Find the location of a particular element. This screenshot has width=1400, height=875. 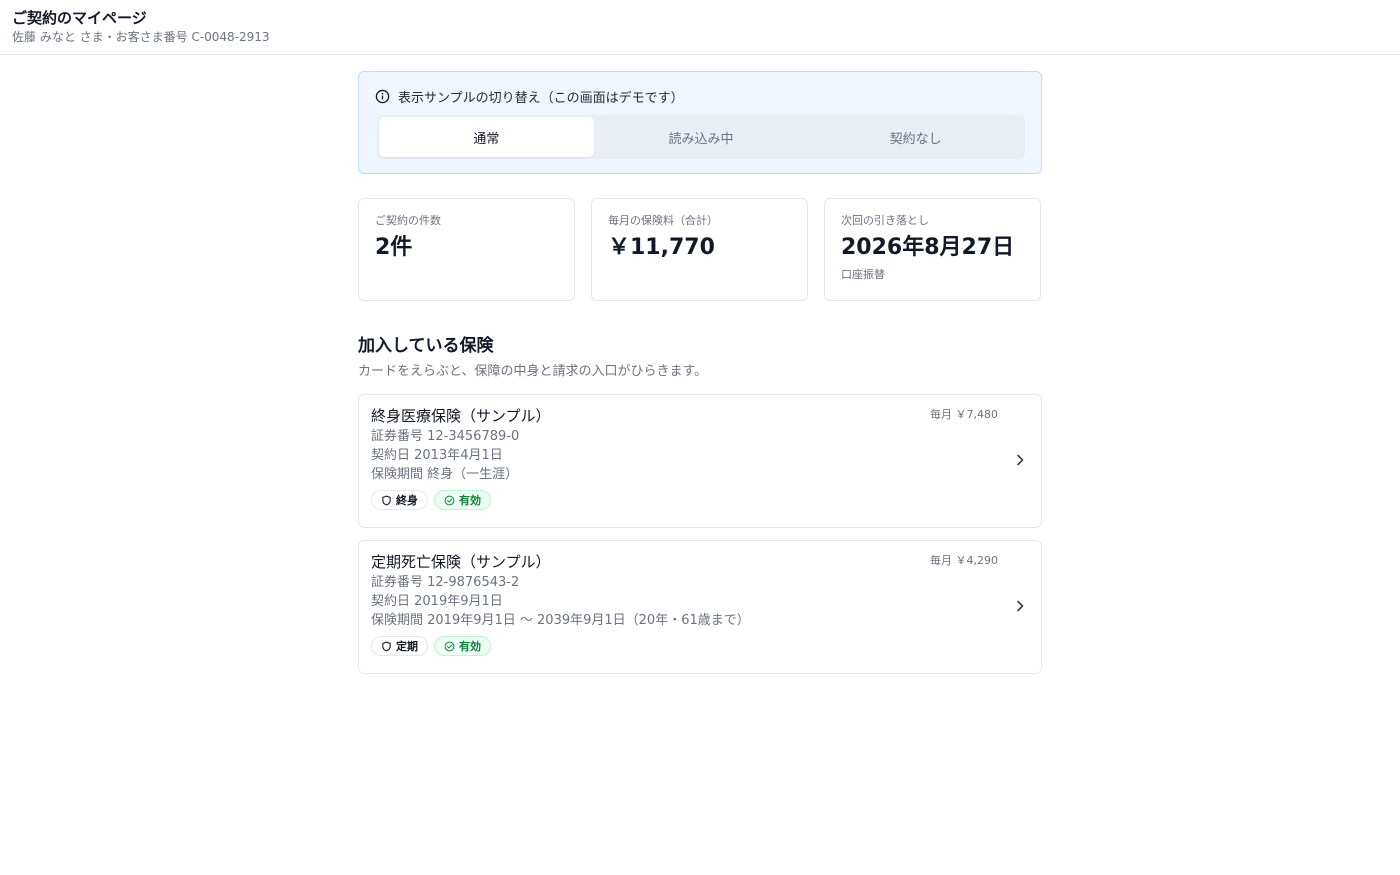

policy-period: 保険期間 終身（一生涯） is located at coordinates (445, 474).